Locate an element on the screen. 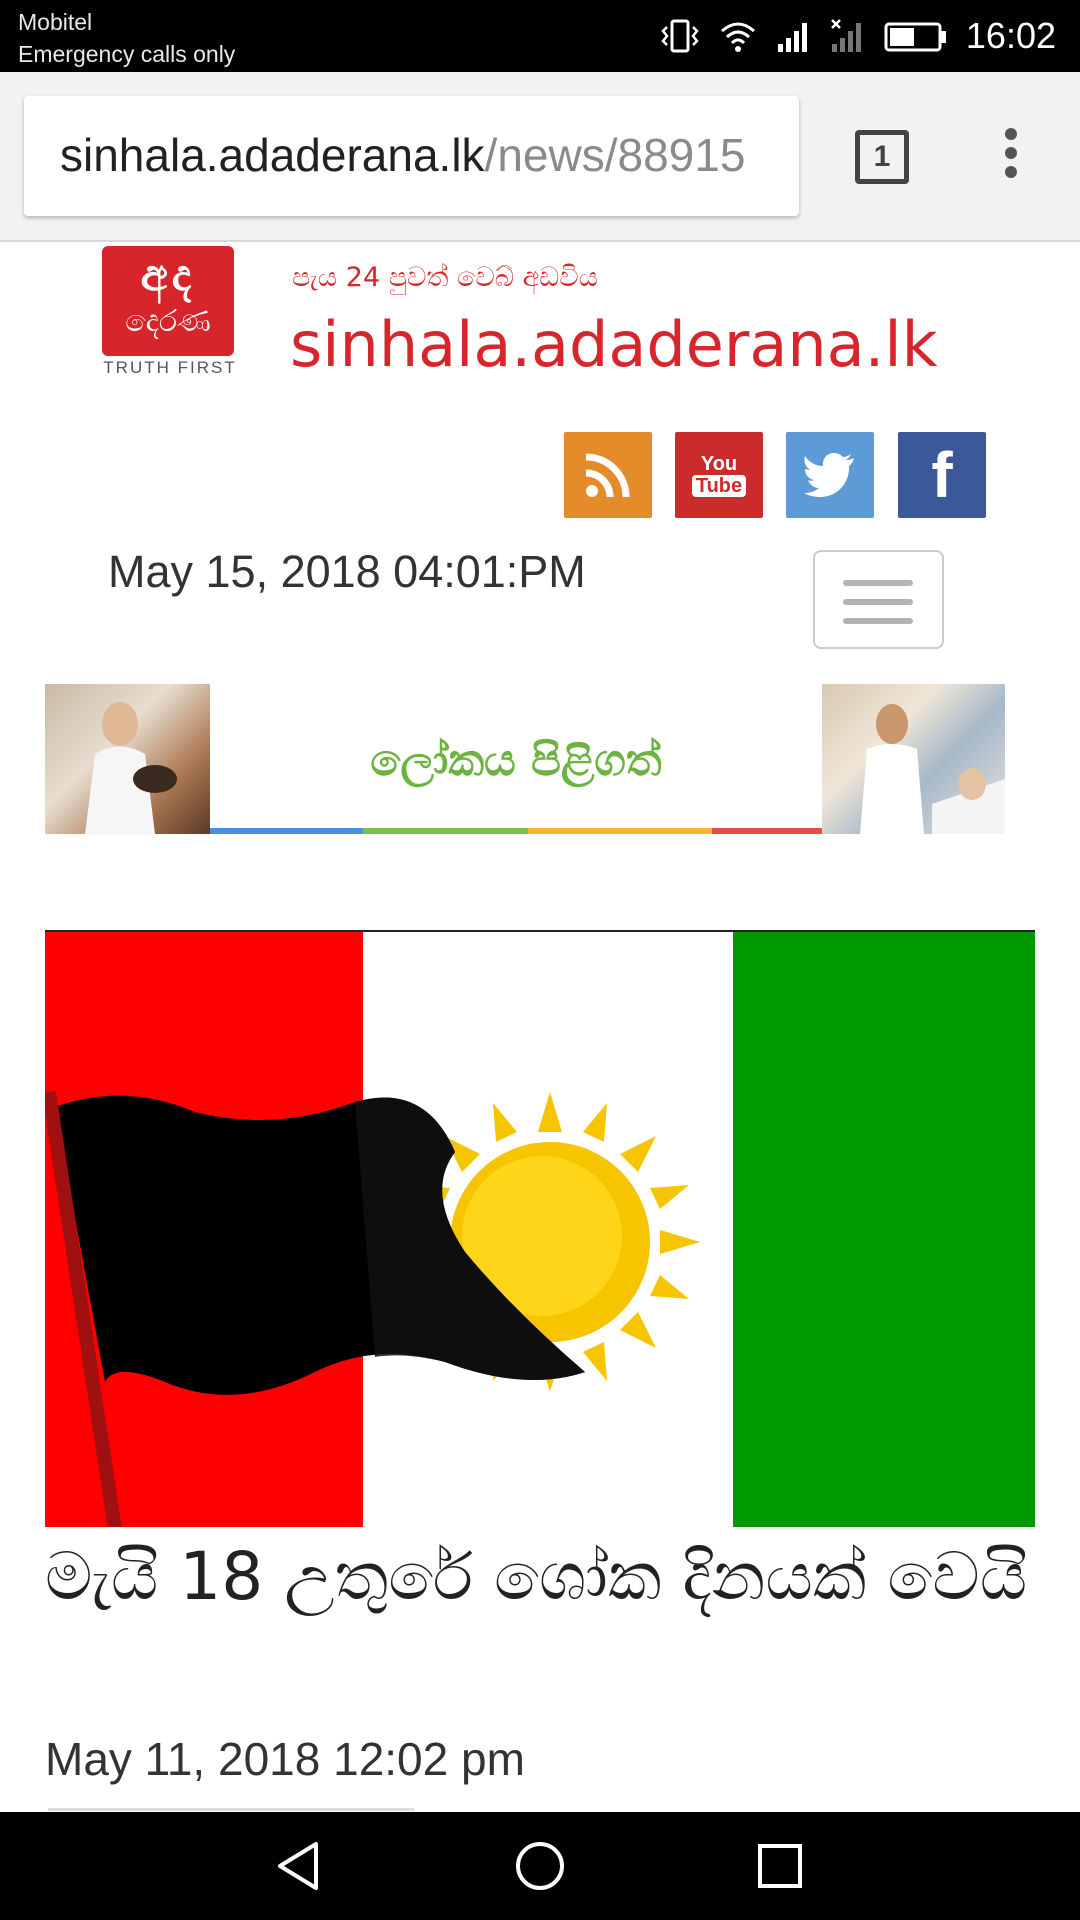  carrier-info: Mobitel Emergency calls only is located at coordinates (126, 38).